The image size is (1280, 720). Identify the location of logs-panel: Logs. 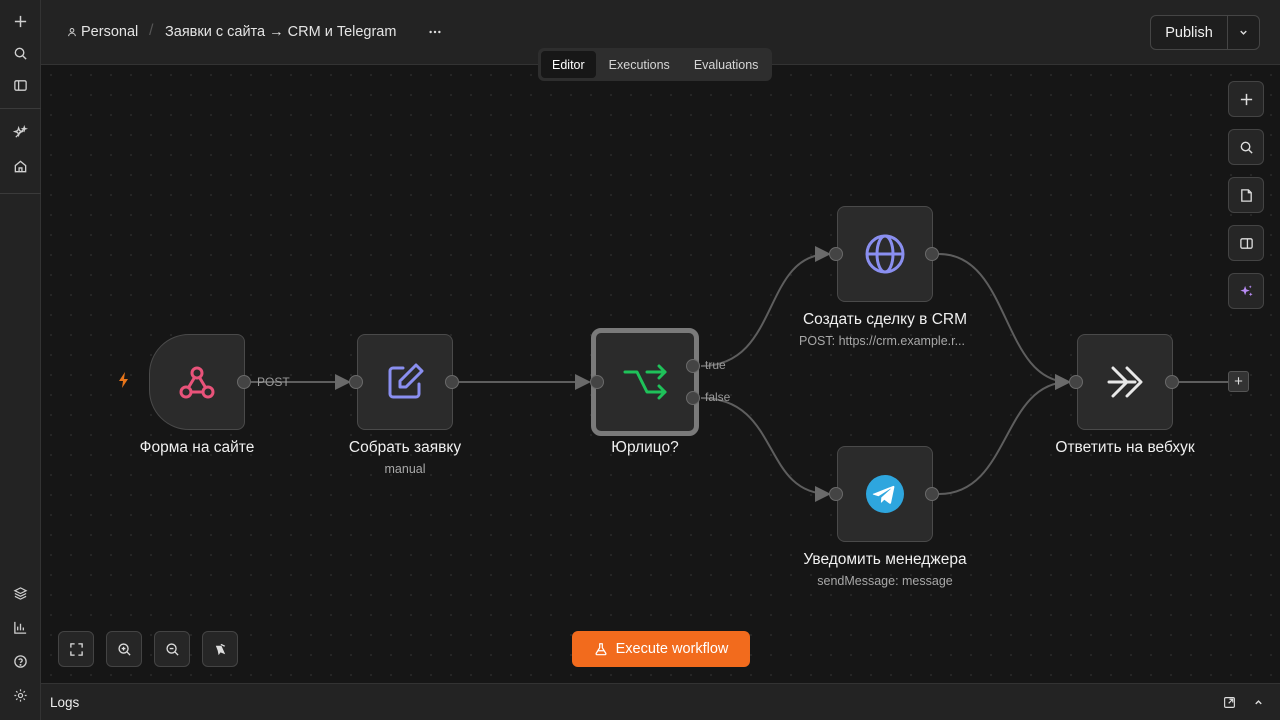
(660, 701).